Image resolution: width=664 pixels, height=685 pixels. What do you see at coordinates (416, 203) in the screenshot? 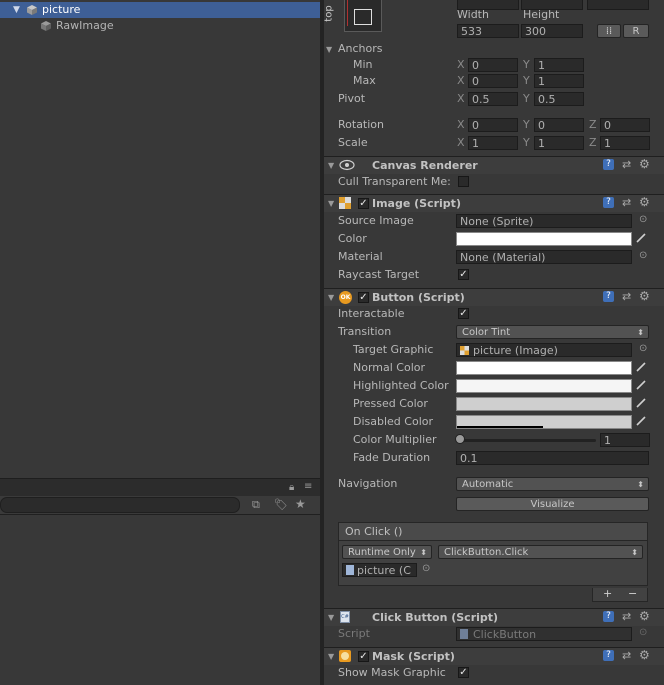
I see `component-title: Image (Script)` at bounding box center [416, 203].